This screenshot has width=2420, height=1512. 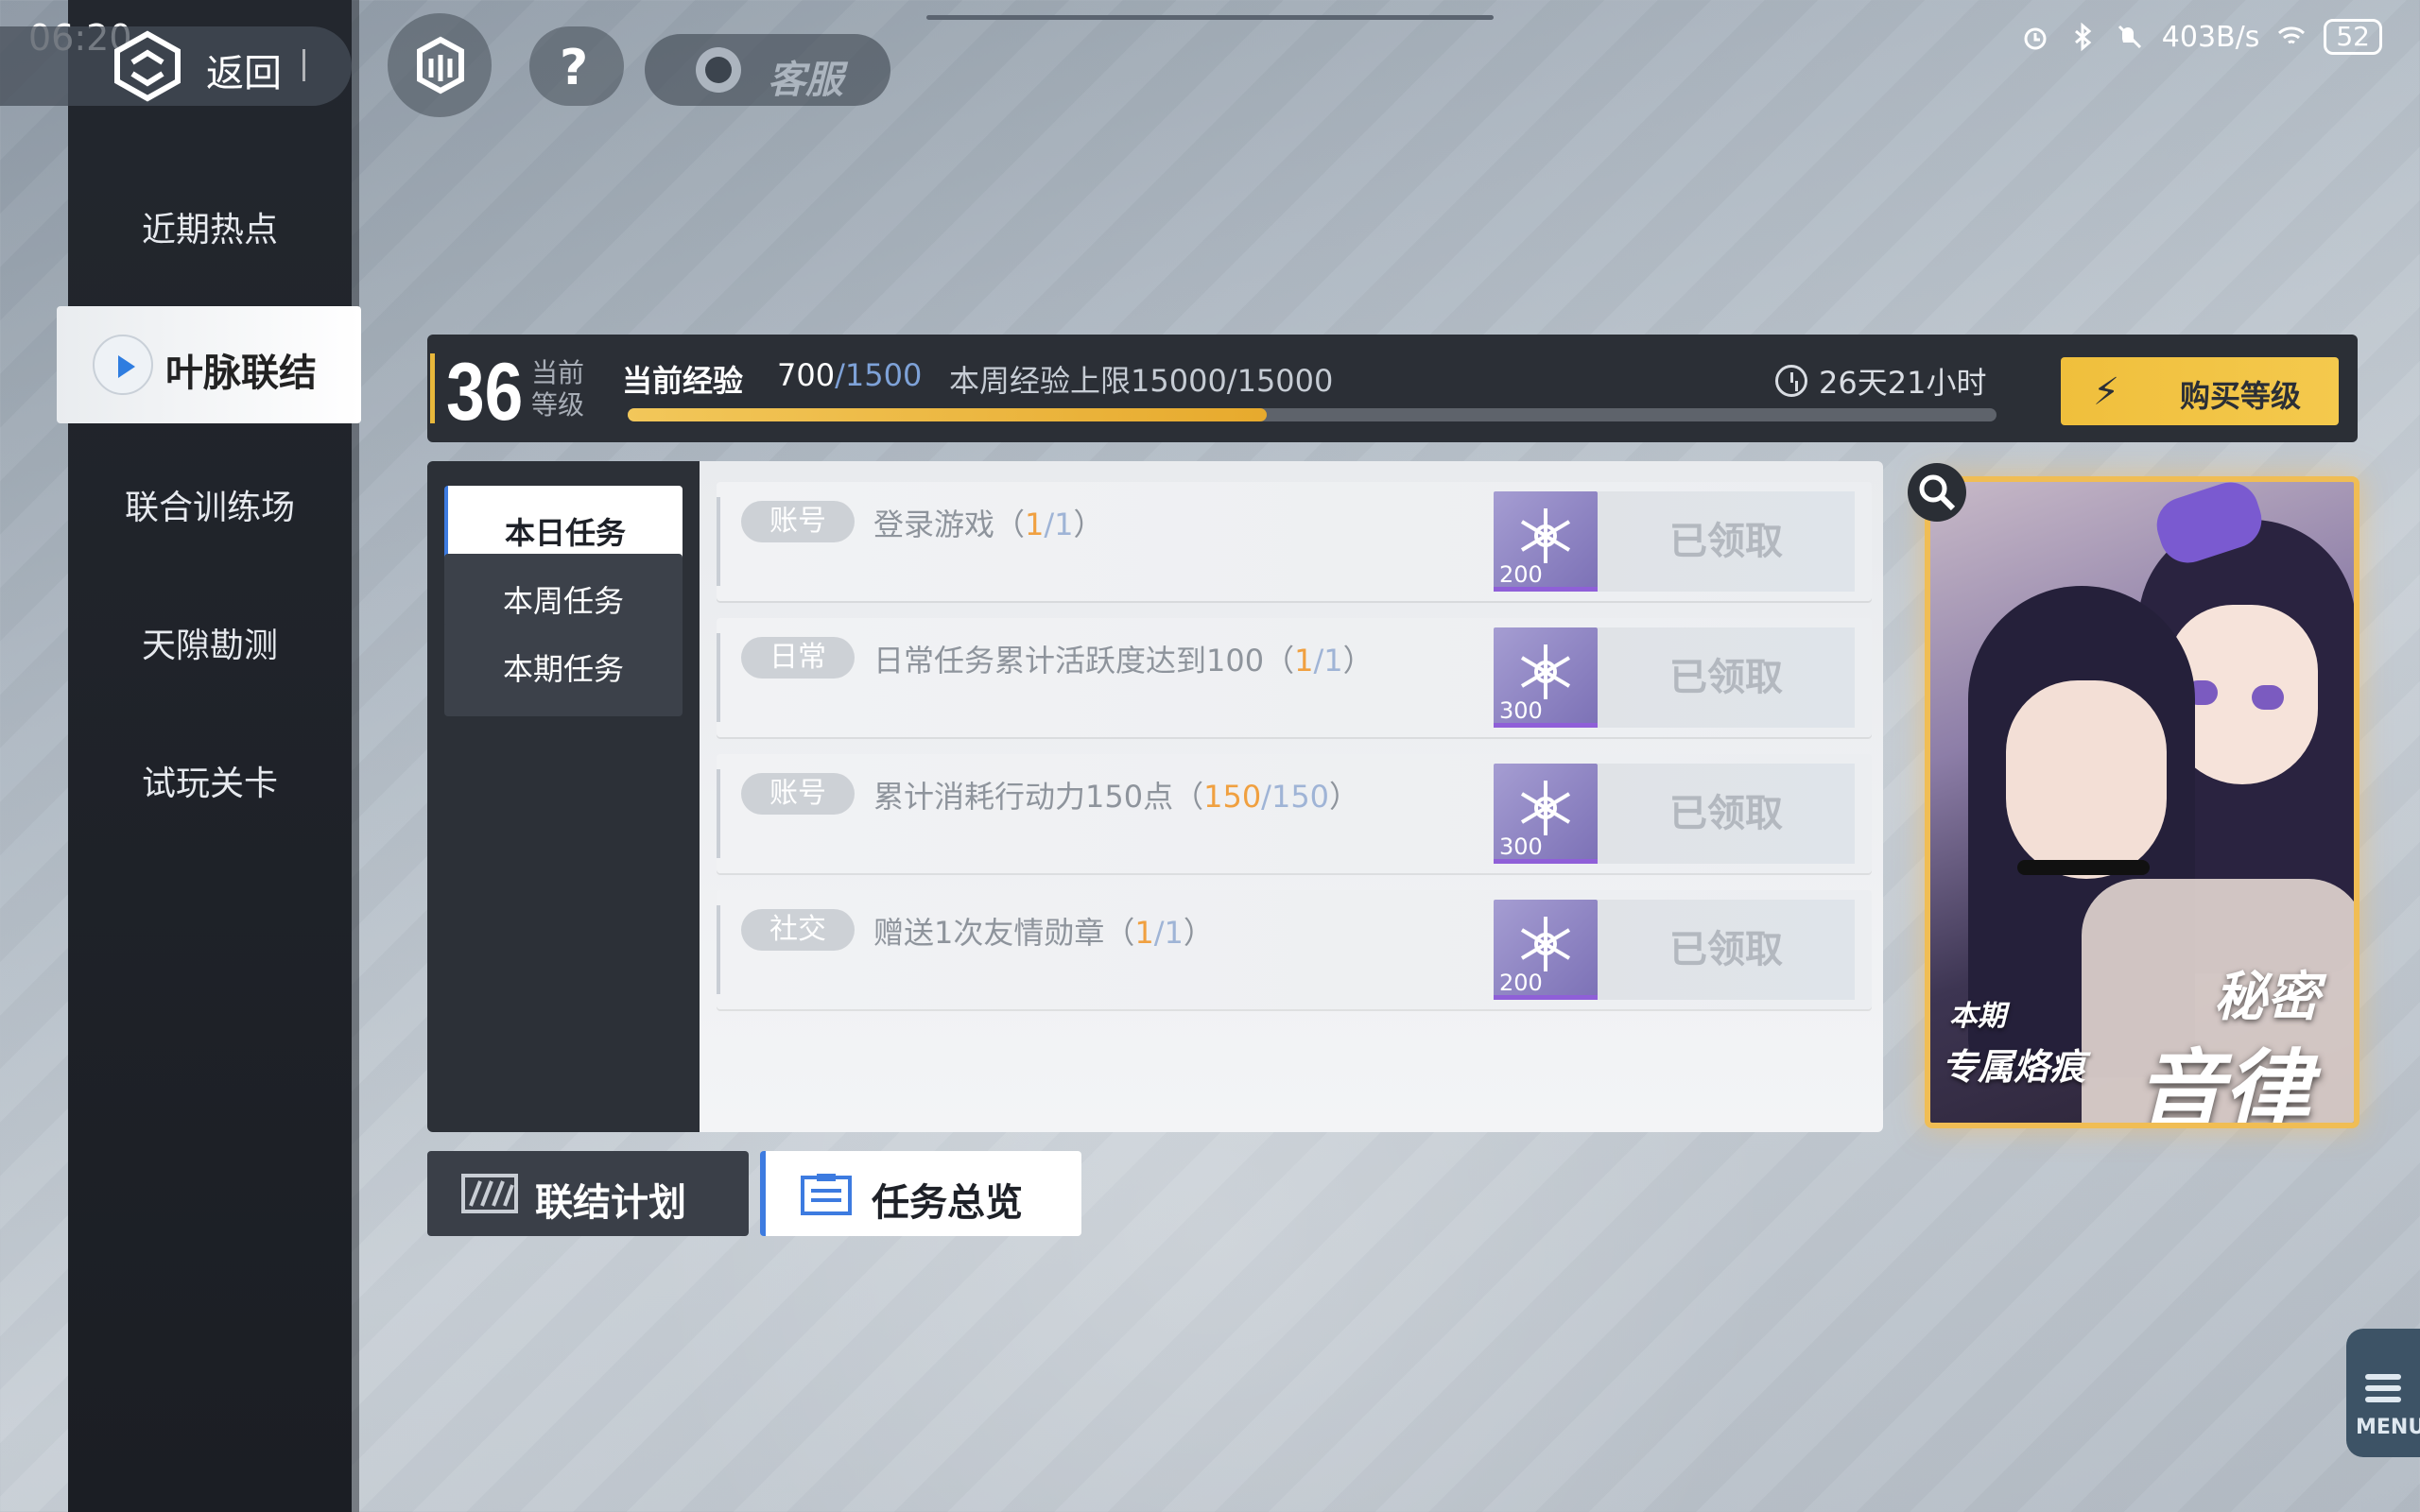 What do you see at coordinates (826, 1194) in the screenshot?
I see `clipboard-icon` at bounding box center [826, 1194].